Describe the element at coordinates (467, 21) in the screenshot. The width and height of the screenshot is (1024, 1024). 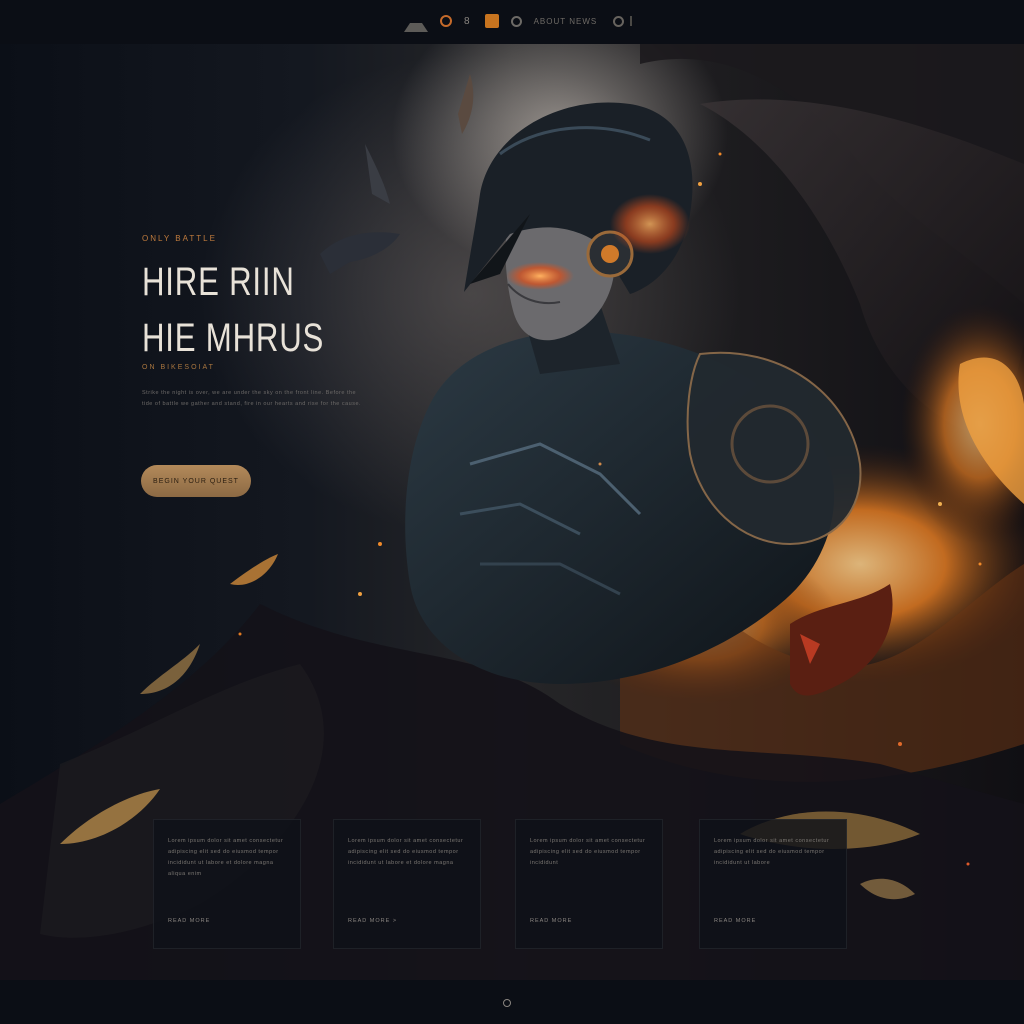
I see `nav-item: 8` at that location.